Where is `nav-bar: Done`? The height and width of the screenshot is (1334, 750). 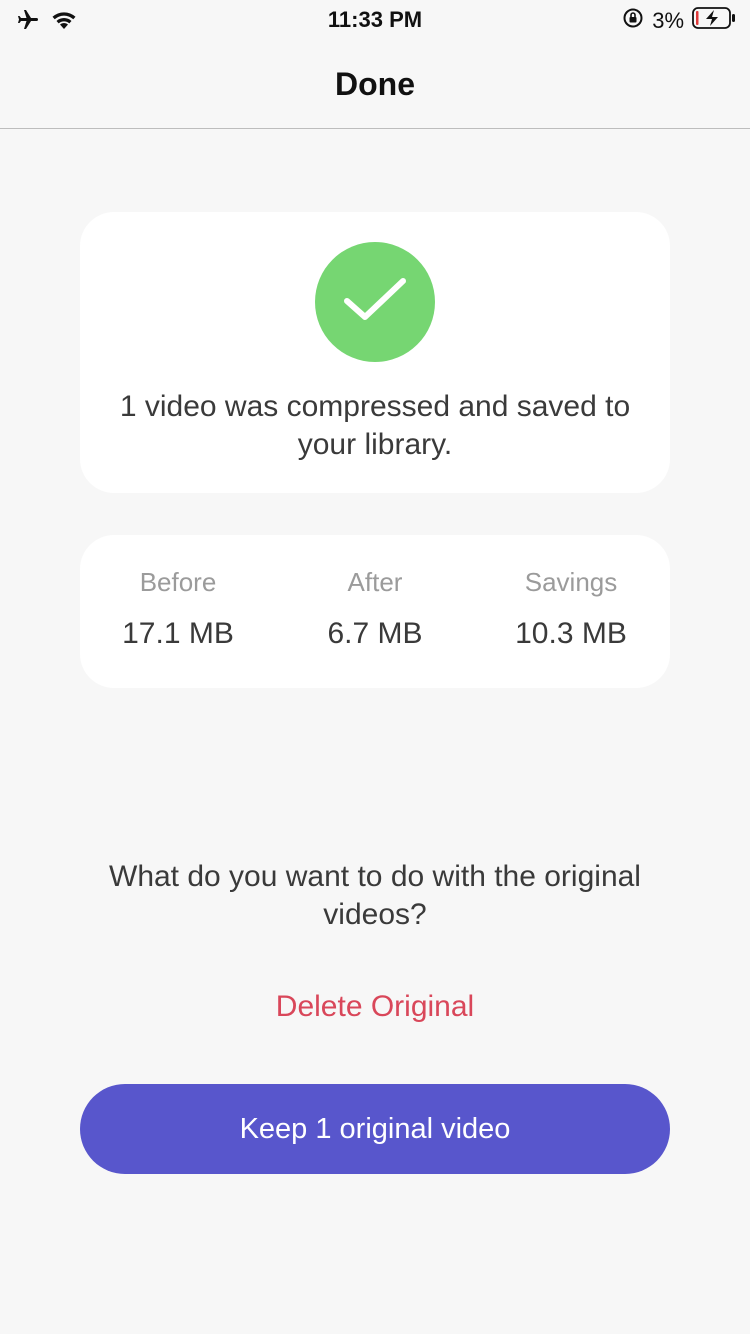 nav-bar: Done is located at coordinates (375, 84).